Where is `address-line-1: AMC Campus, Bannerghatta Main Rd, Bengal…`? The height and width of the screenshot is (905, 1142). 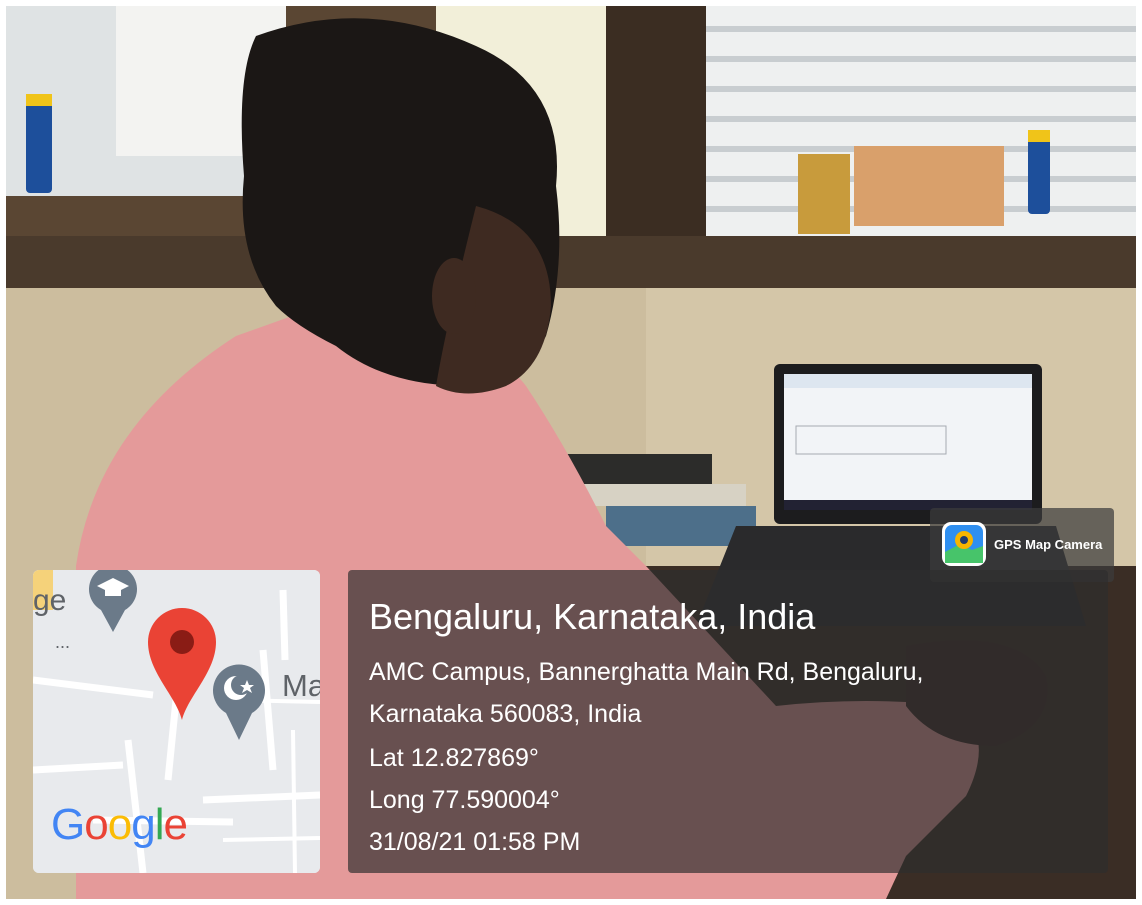
address-line-1: AMC Campus, Bannerghatta Main Rd, Bengal… is located at coordinates (646, 672).